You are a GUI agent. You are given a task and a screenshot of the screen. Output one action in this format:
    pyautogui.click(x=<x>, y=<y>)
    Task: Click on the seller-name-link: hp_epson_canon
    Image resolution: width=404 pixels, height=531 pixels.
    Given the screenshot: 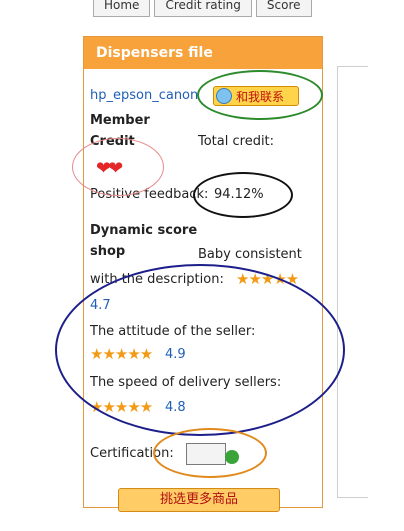 What is the action you would take?
    pyautogui.click(x=144, y=95)
    